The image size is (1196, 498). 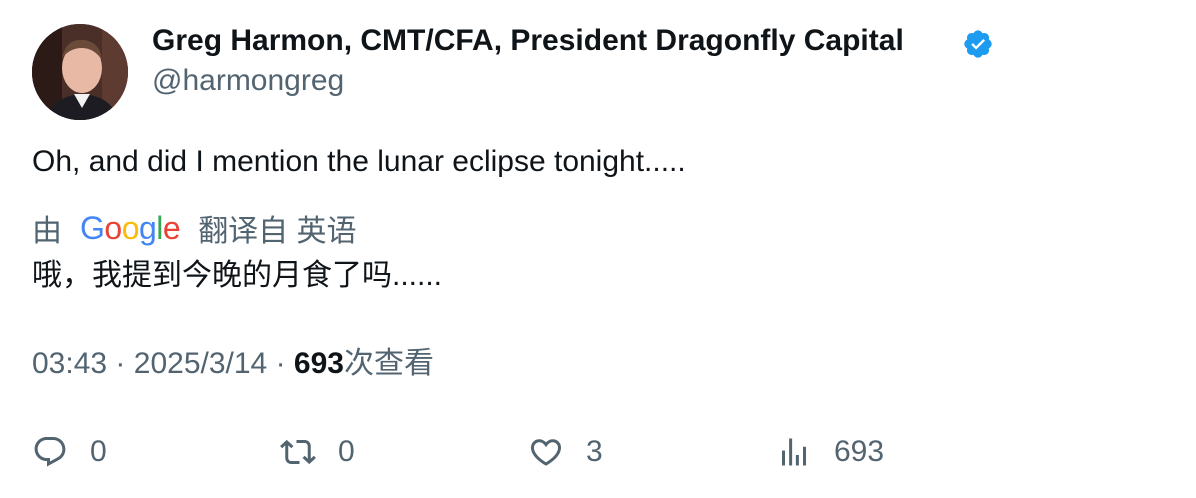 I want to click on views-button: 693, so click(x=830, y=452).